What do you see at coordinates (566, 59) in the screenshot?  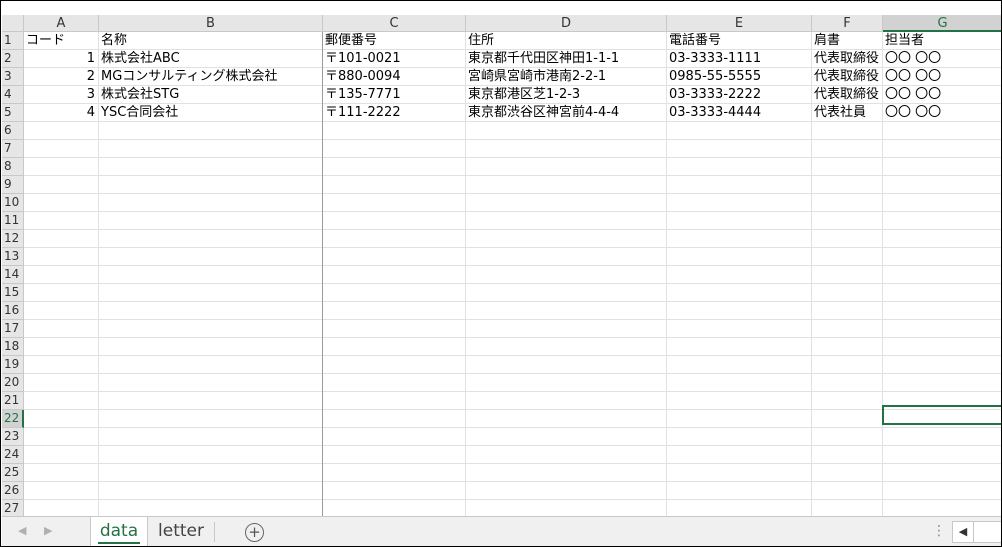 I see `cell-d2: 東京都千代田区神田1-1-1` at bounding box center [566, 59].